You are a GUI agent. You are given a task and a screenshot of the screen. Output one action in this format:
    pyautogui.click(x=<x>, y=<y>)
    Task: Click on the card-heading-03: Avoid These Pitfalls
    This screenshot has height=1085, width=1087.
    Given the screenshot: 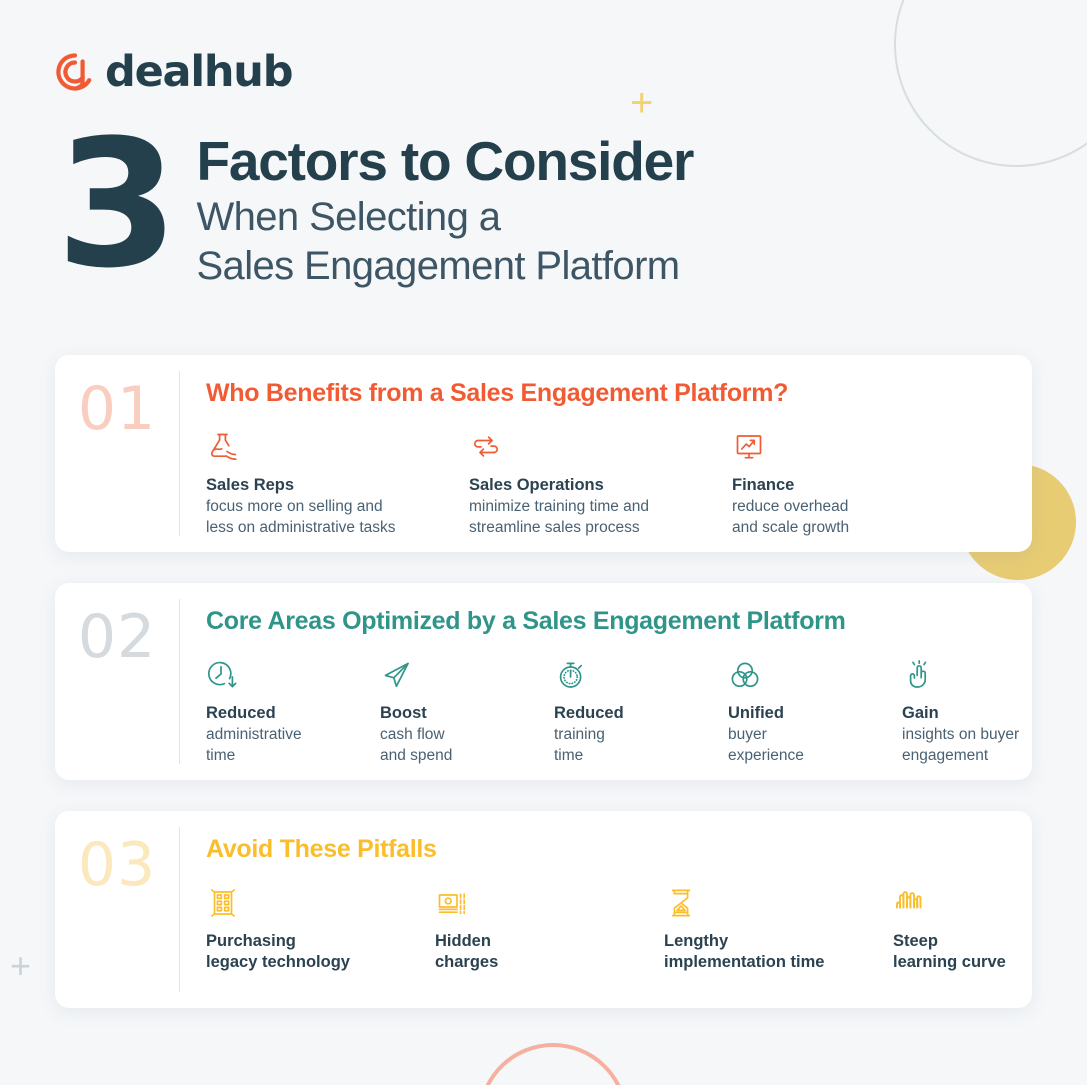 What is the action you would take?
    pyautogui.click(x=321, y=849)
    